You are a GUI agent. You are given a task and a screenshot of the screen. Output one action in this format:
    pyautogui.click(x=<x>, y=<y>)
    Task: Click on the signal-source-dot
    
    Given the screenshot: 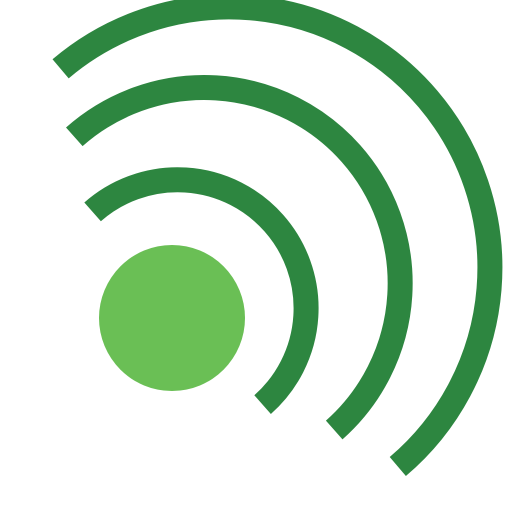 What is the action you would take?
    pyautogui.click(x=172, y=318)
    